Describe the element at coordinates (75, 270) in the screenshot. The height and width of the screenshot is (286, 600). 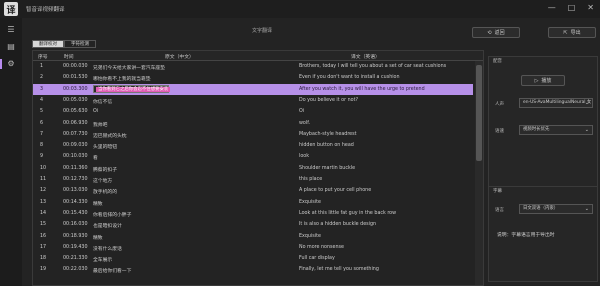
I see `row-time: 00:22.030` at that location.